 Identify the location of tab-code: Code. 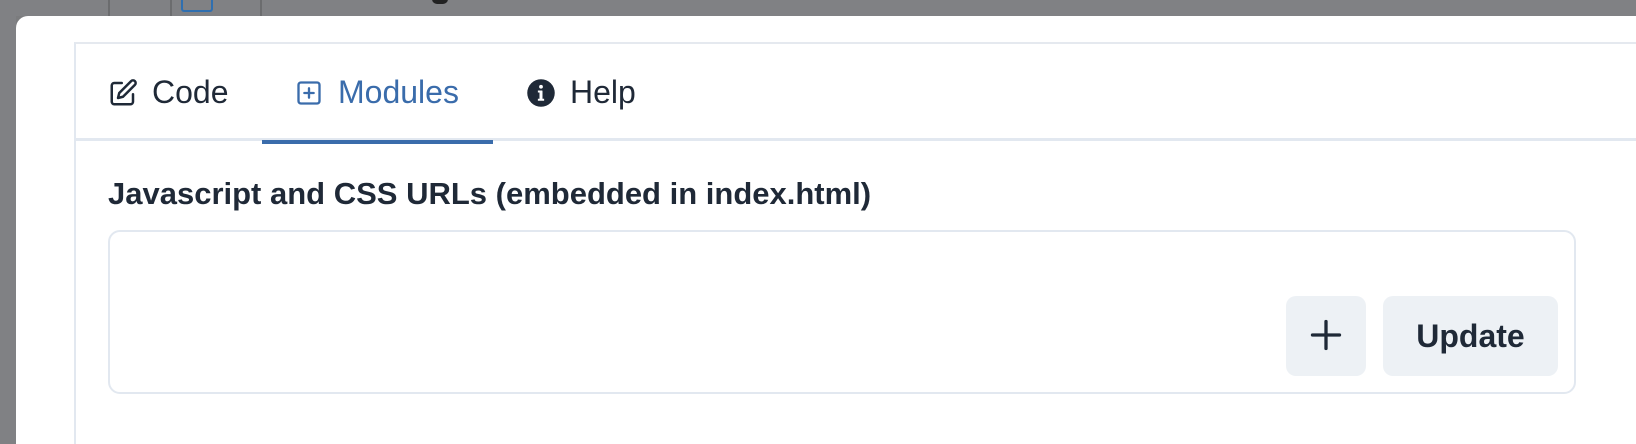
(172, 92).